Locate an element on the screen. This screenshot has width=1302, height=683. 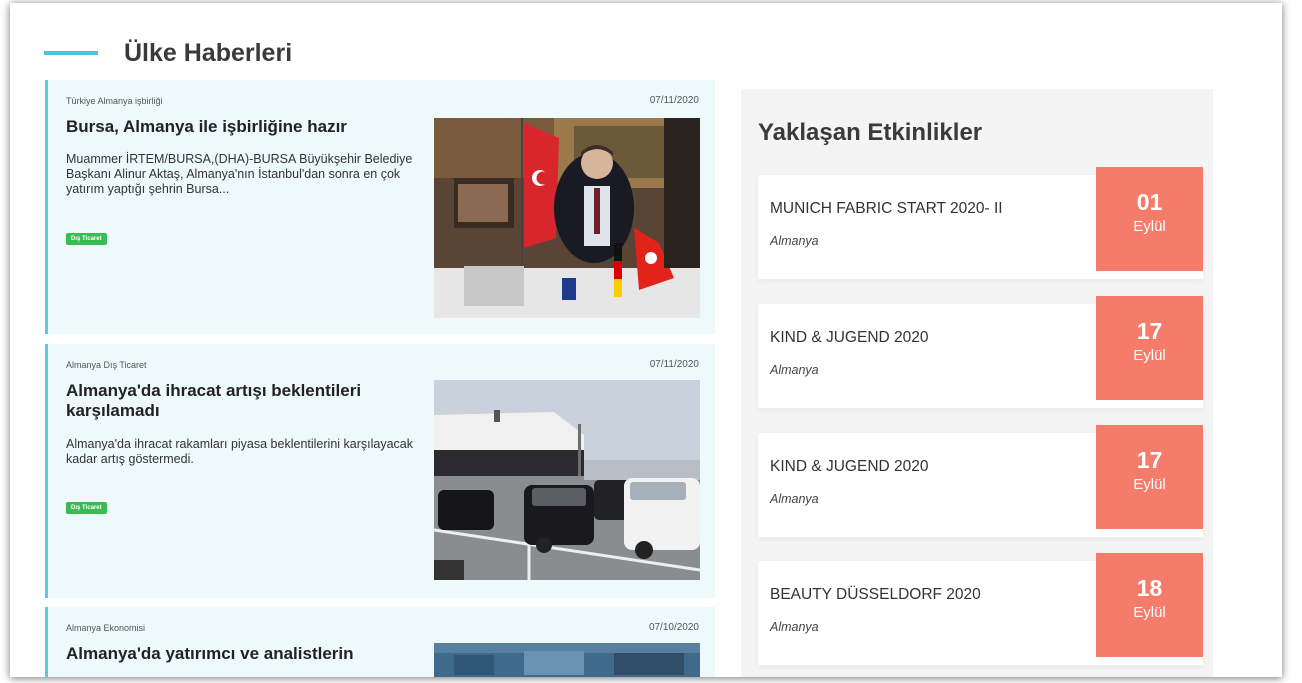
section-header: Ülke Haberleri is located at coordinates (168, 53).